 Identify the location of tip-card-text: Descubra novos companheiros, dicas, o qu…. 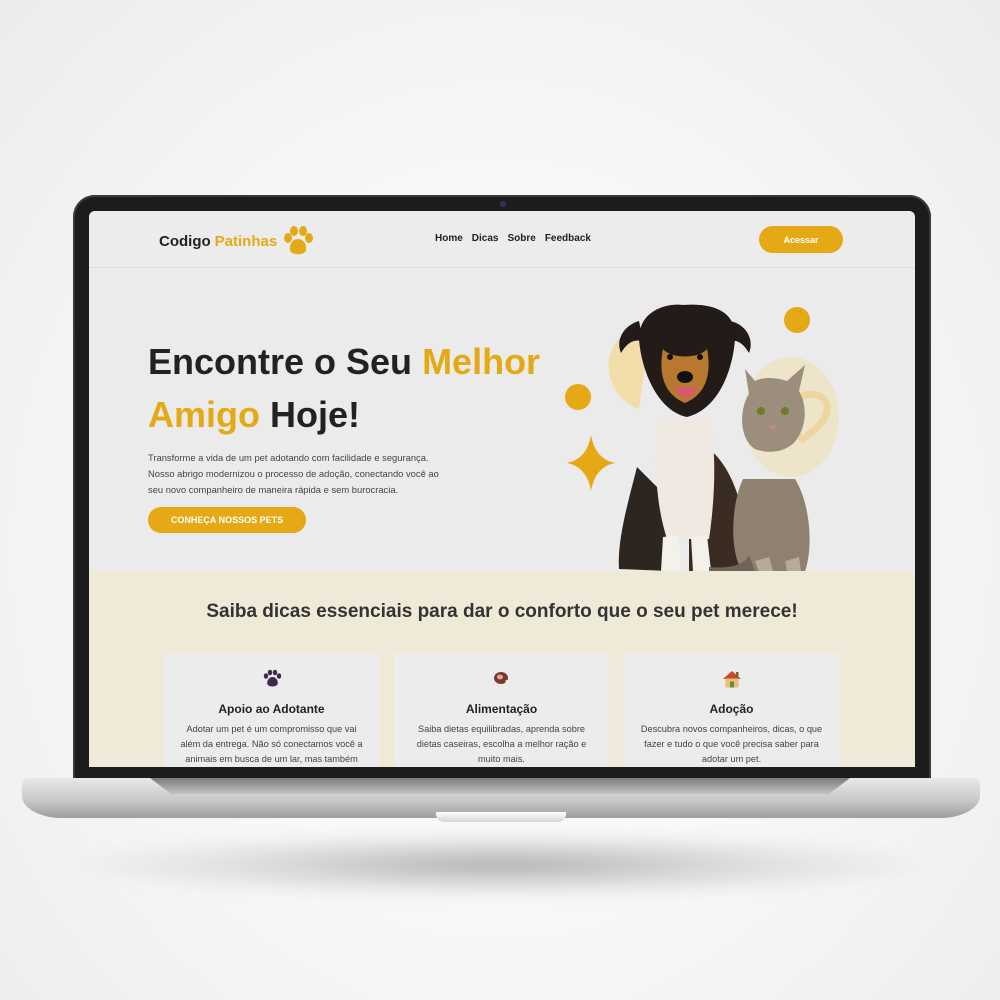
(731, 744).